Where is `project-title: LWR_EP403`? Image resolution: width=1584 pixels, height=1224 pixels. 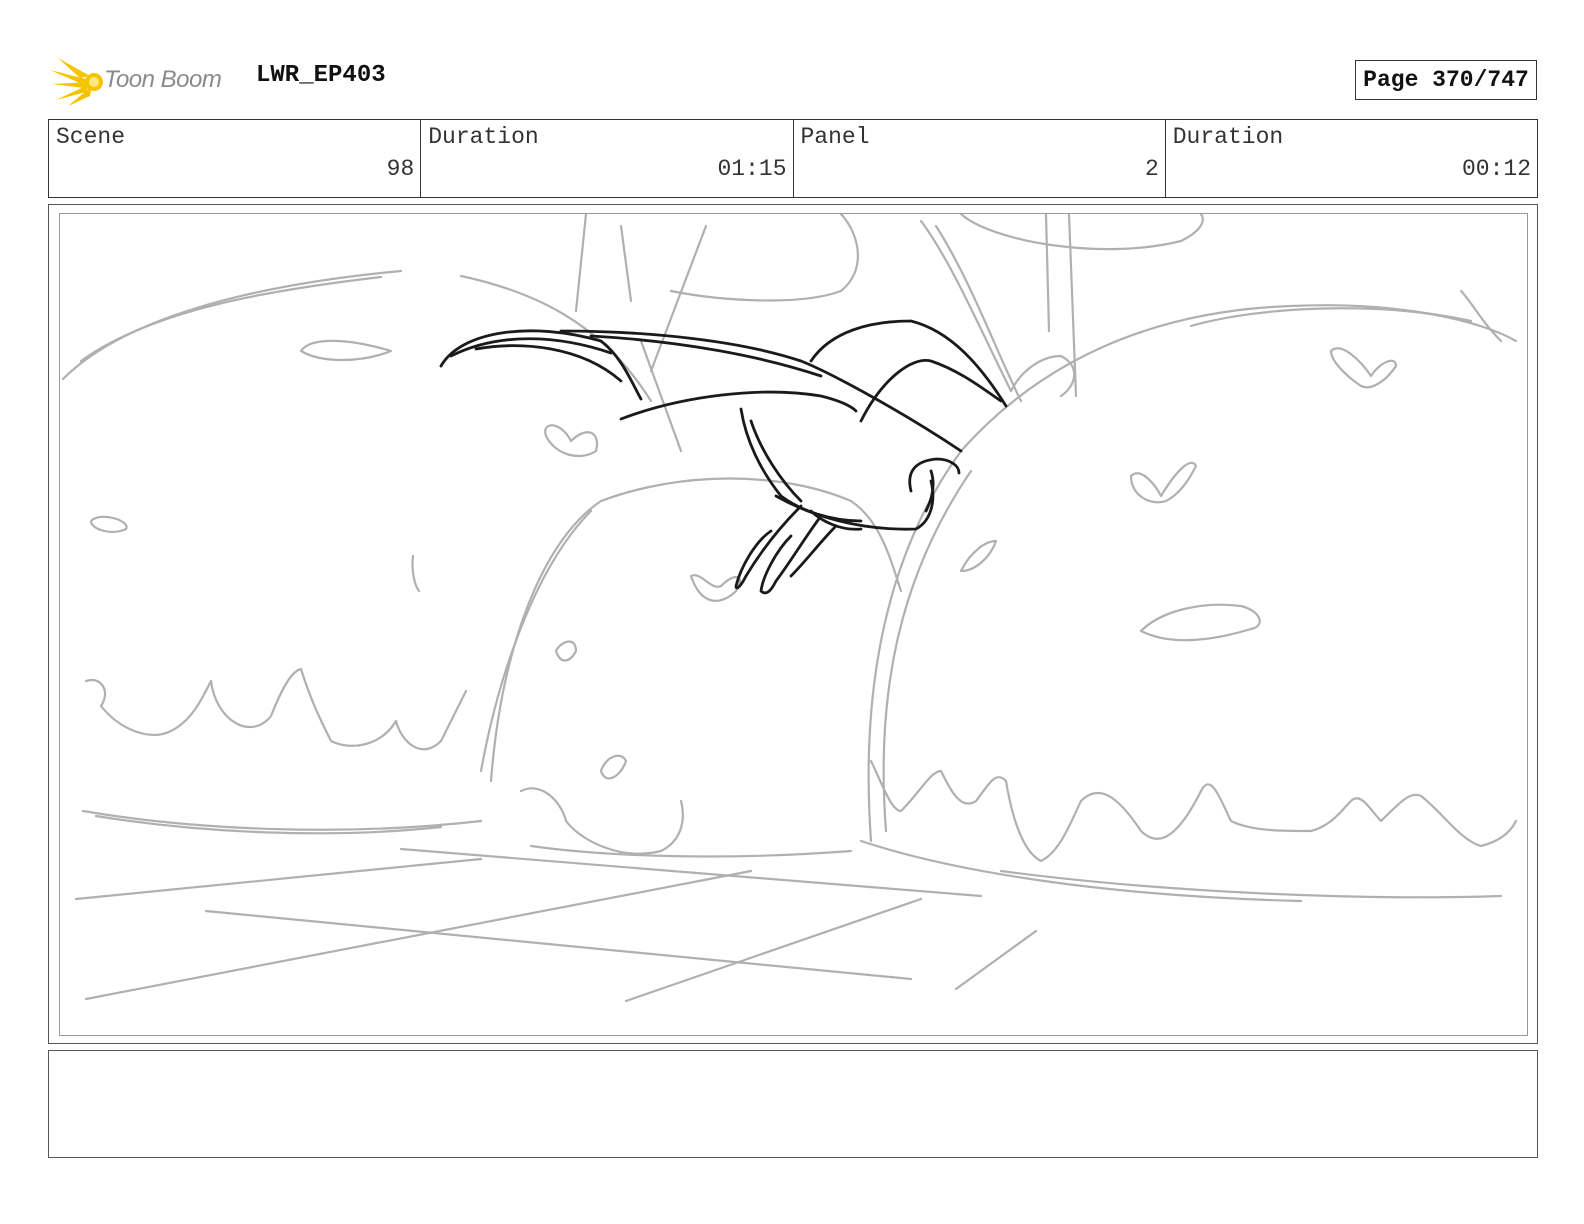 project-title: LWR_EP403 is located at coordinates (321, 75).